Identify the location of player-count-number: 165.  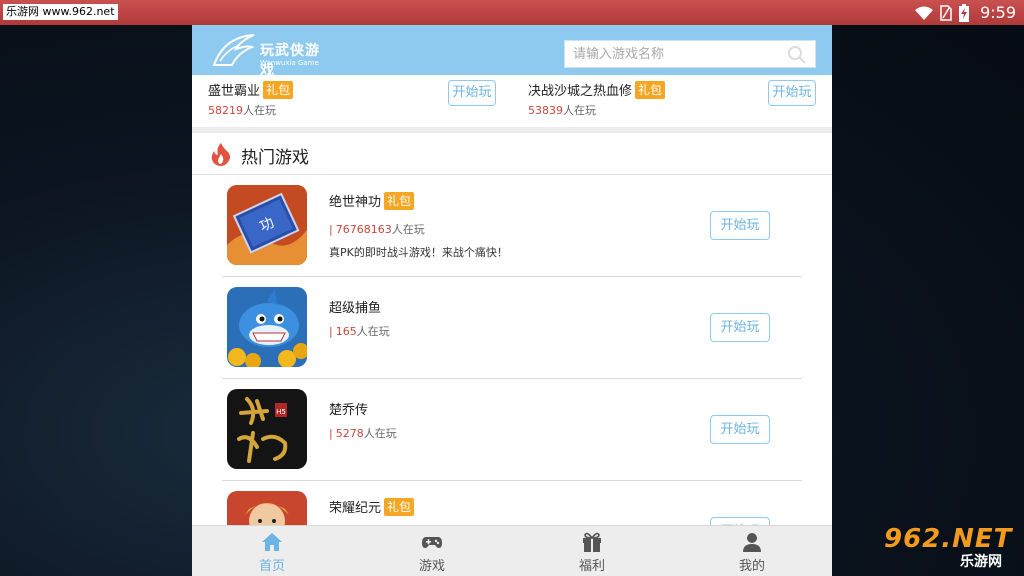
(346, 331).